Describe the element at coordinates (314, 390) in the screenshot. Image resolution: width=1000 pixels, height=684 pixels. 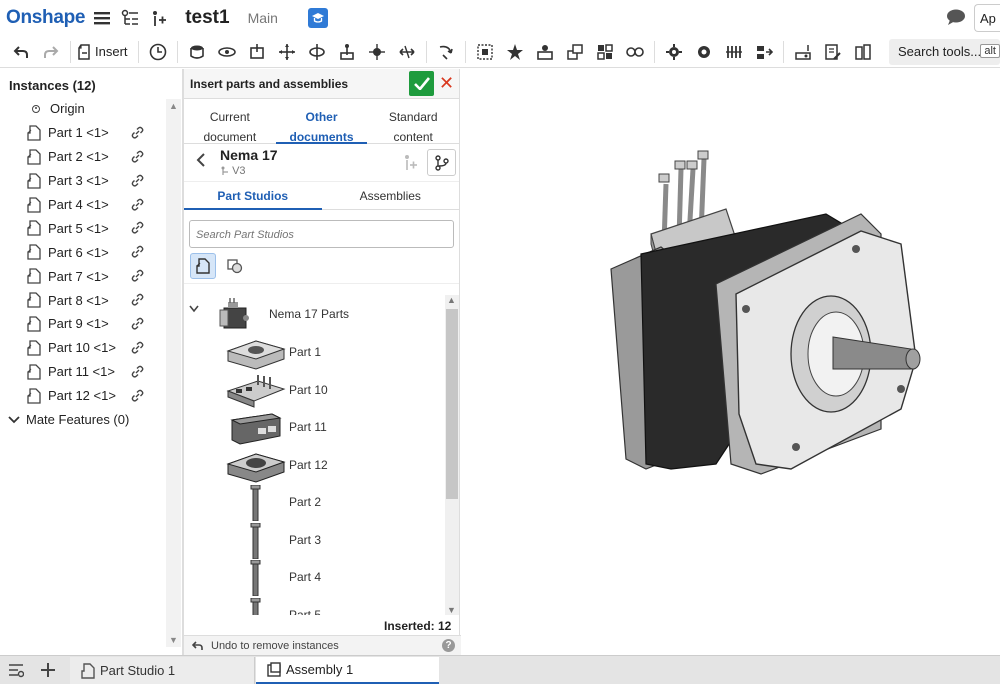
I see `part-list-item: Part 10` at that location.